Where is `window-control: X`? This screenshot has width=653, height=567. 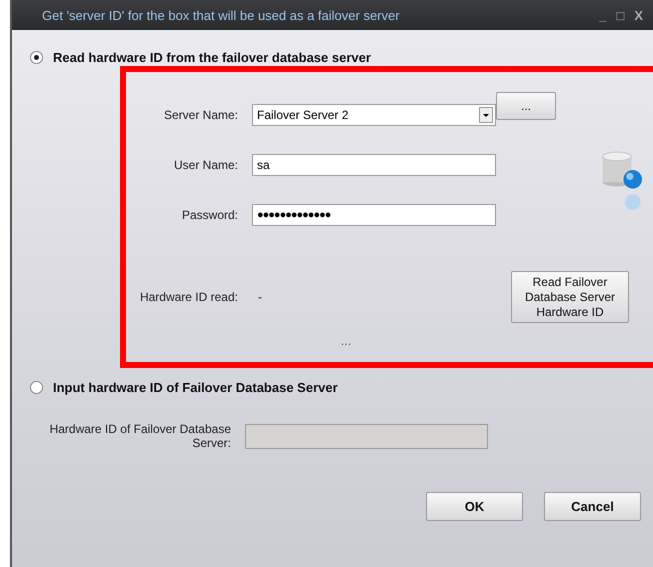
window-control: X is located at coordinates (638, 15).